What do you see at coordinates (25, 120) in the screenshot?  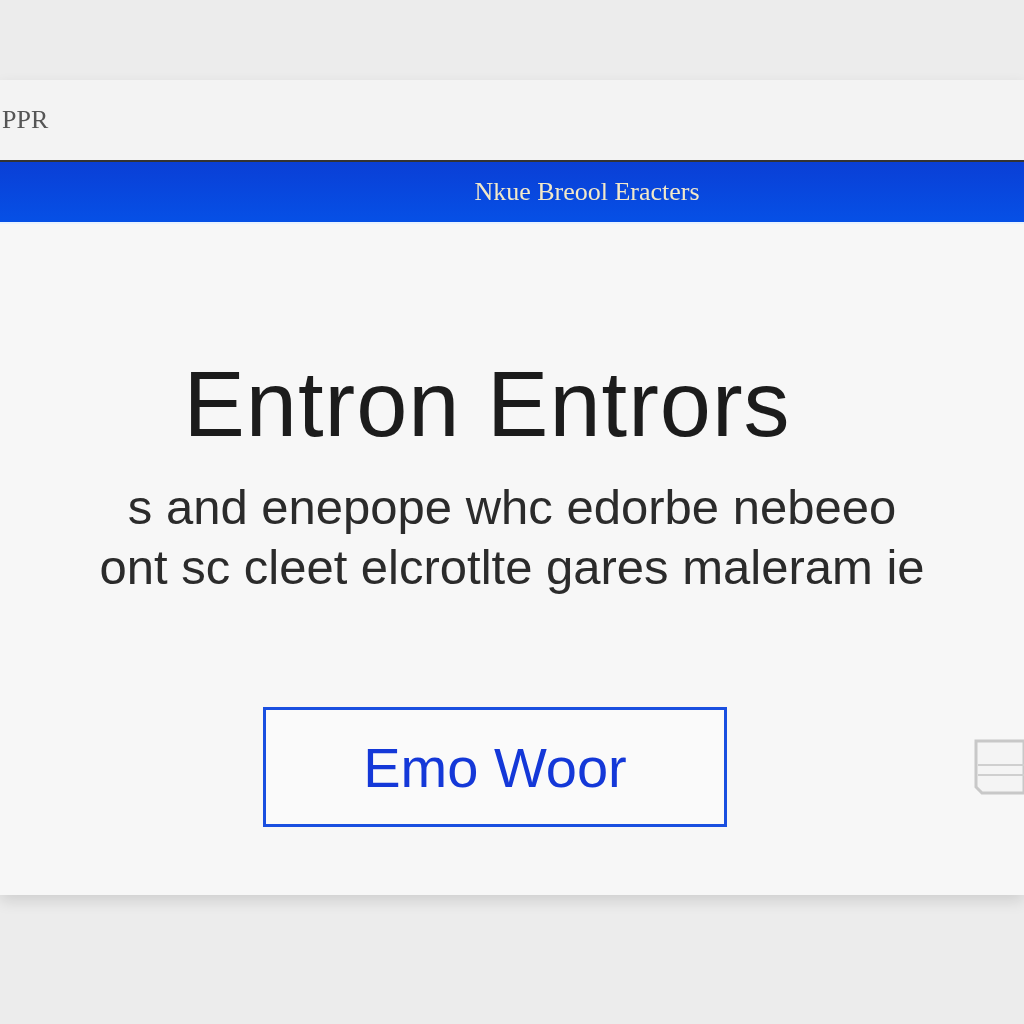 I see `toolbar-label: PPR` at bounding box center [25, 120].